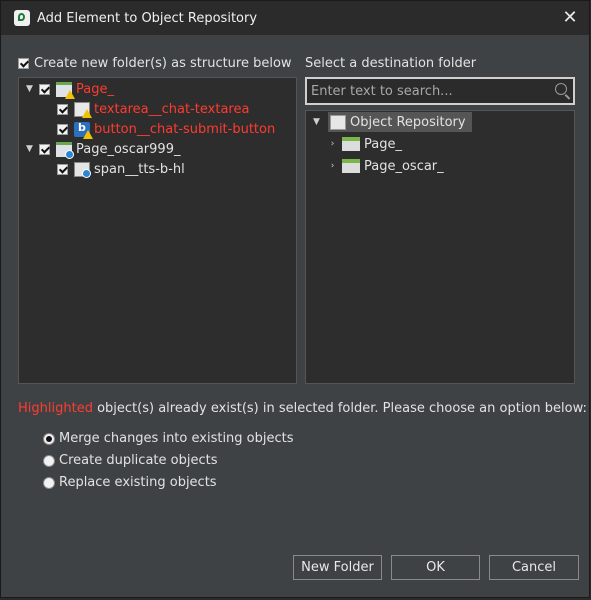 Image resolution: width=591 pixels, height=600 pixels. I want to click on new-folder-button: New Folder, so click(337, 567).